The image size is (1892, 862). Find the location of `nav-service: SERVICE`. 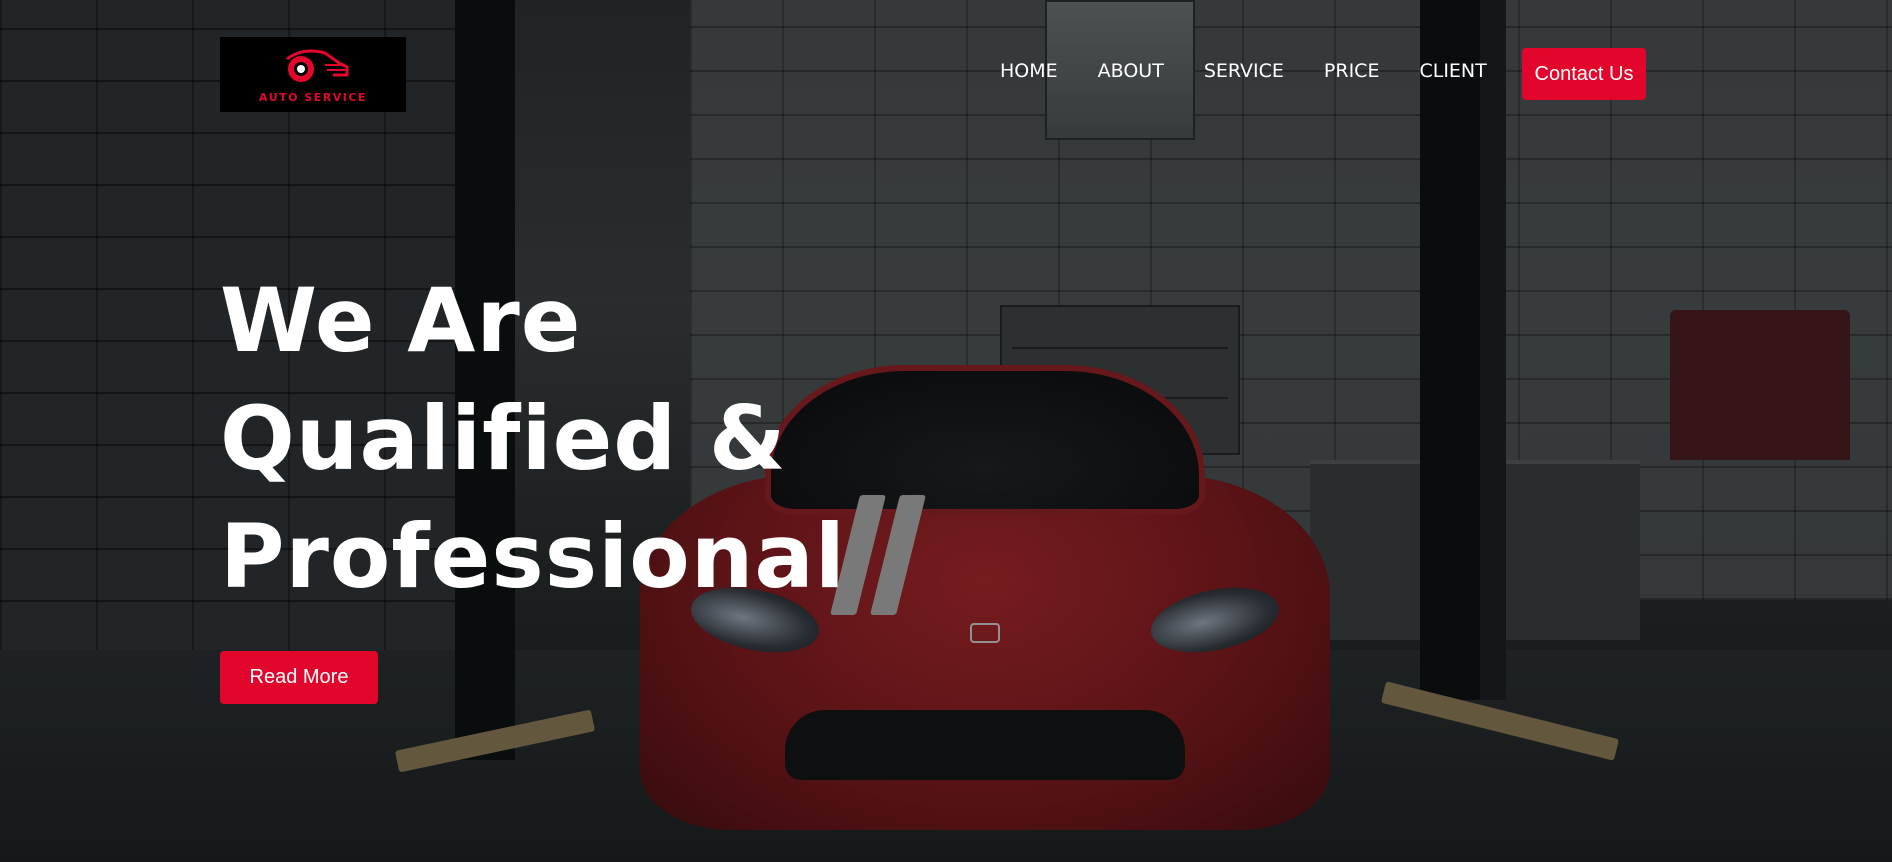

nav-service: SERVICE is located at coordinates (1244, 71).